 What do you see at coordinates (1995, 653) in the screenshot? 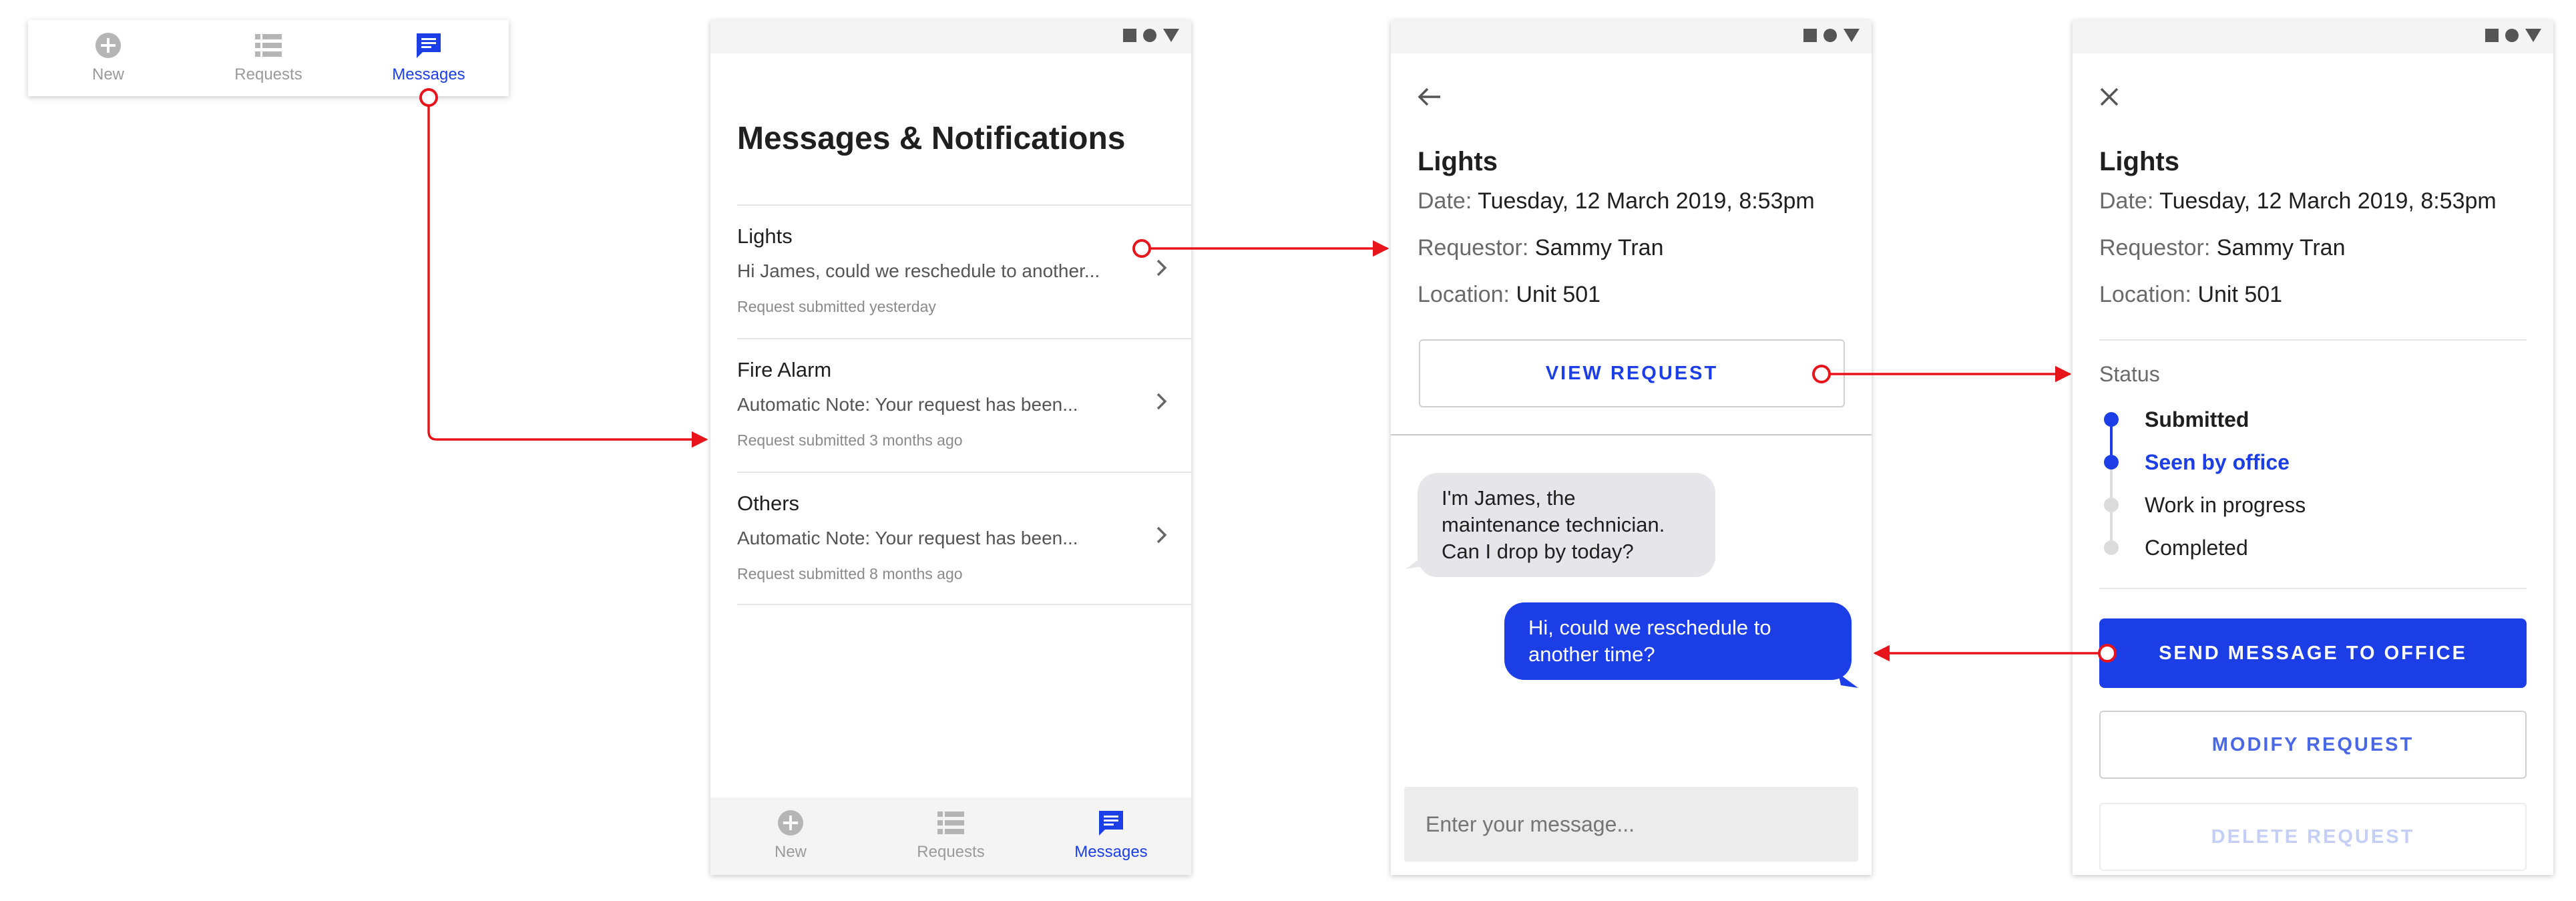
I see `arrow-send-message-to-chat` at bounding box center [1995, 653].